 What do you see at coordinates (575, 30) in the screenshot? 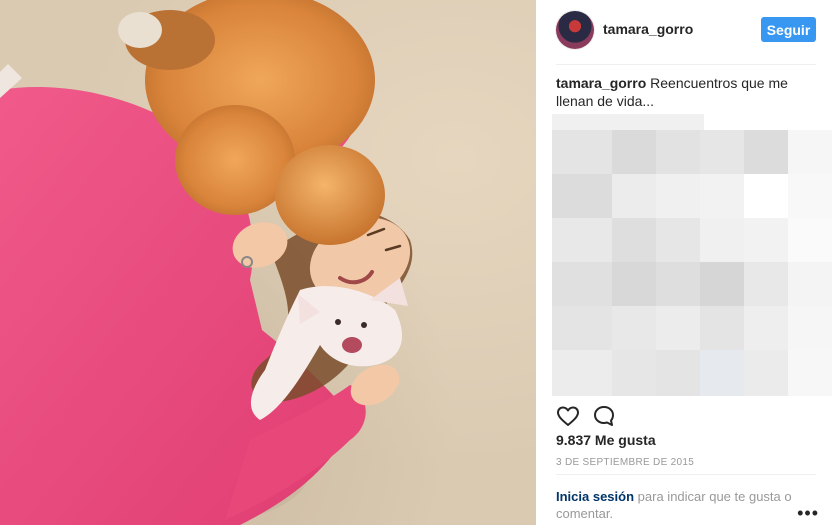
I see `author-avatar` at bounding box center [575, 30].